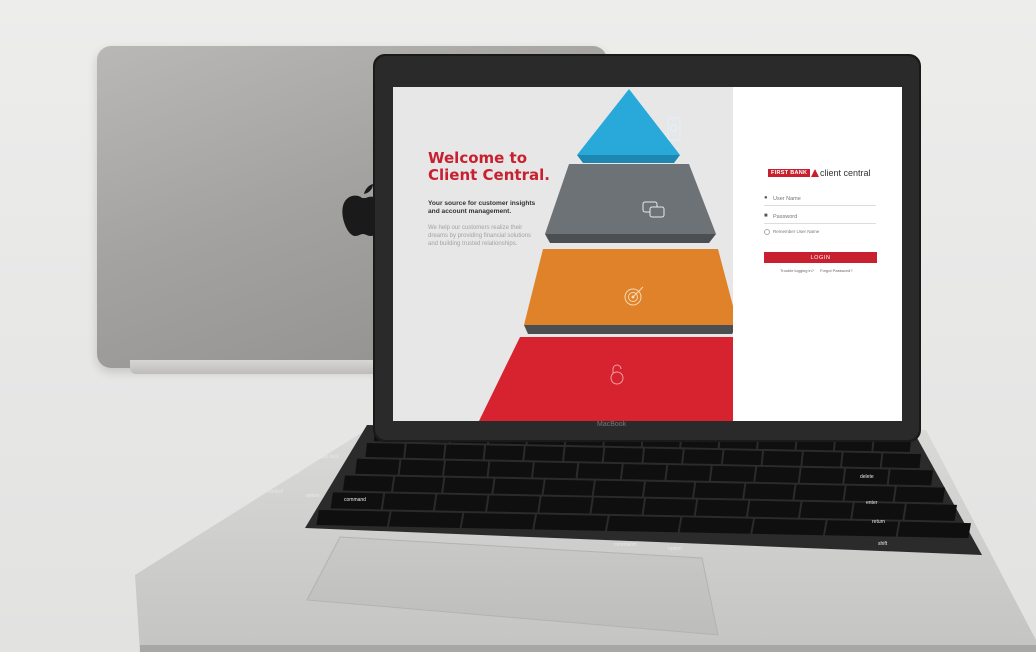  I want to click on username-input, so click(823, 199).